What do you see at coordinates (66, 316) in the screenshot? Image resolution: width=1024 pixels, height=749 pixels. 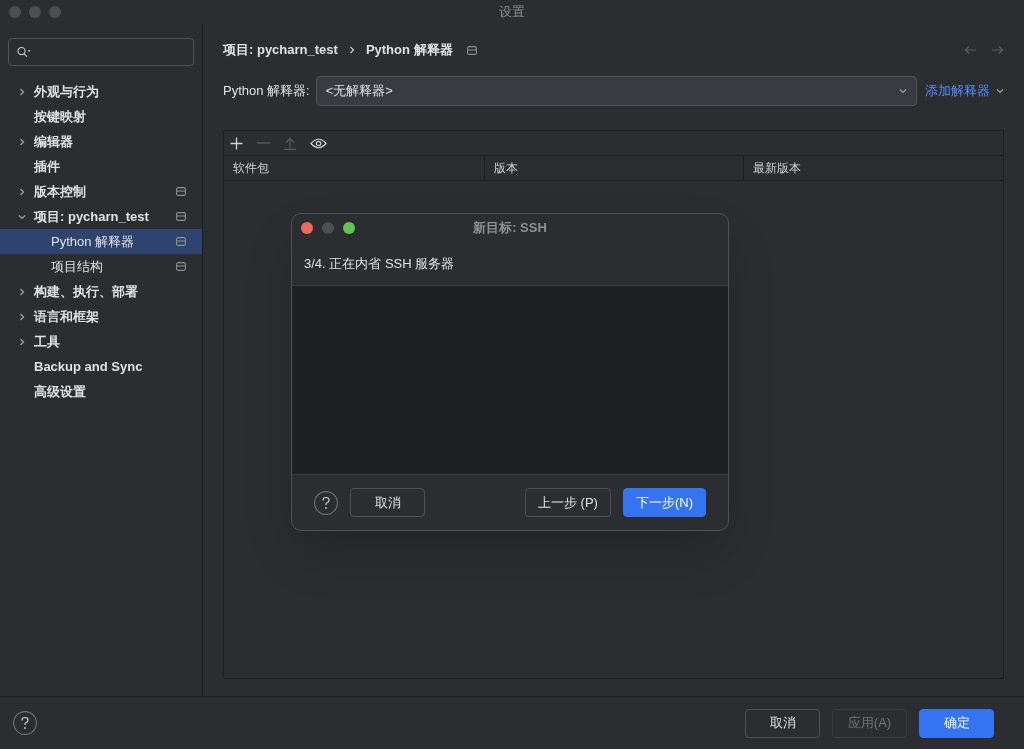 I see `sidebar-item-label: 语言和框架` at bounding box center [66, 316].